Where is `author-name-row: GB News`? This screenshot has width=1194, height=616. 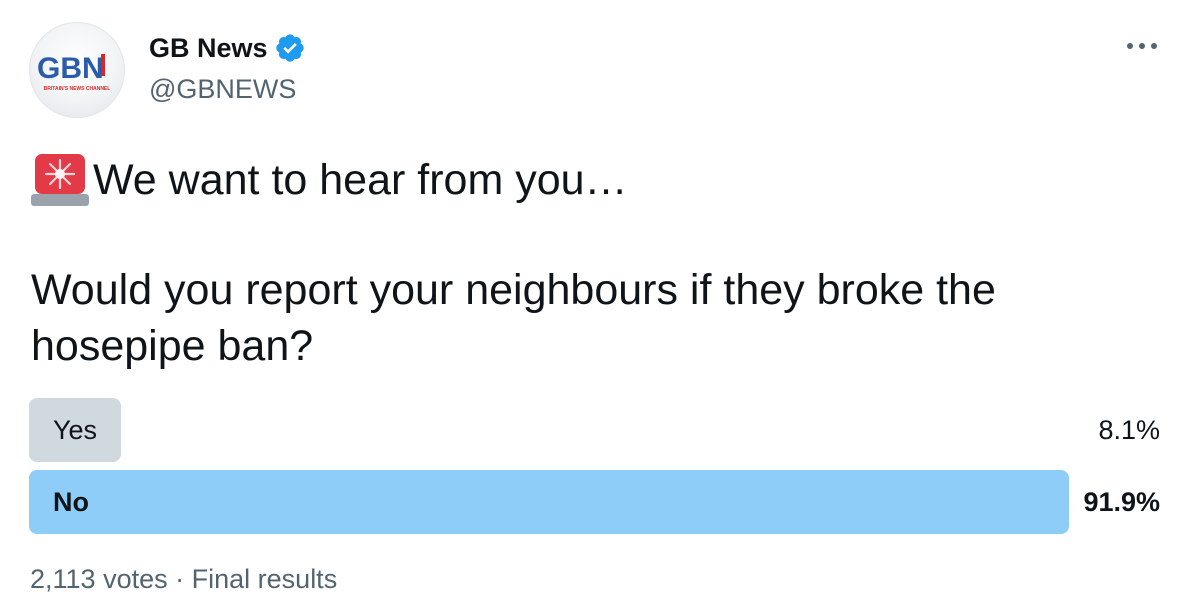
author-name-row: GB News is located at coordinates (227, 48).